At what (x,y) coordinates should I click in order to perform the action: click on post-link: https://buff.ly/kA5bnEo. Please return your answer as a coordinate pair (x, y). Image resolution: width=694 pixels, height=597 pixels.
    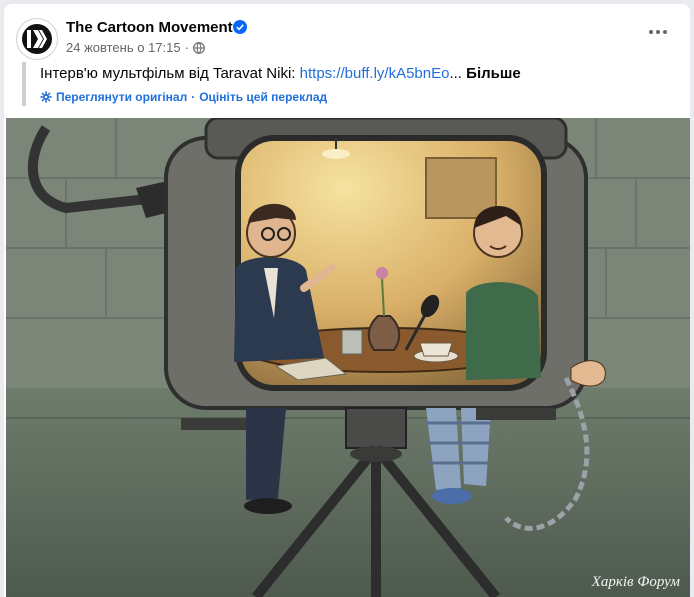
    Looking at the image, I should click on (375, 73).